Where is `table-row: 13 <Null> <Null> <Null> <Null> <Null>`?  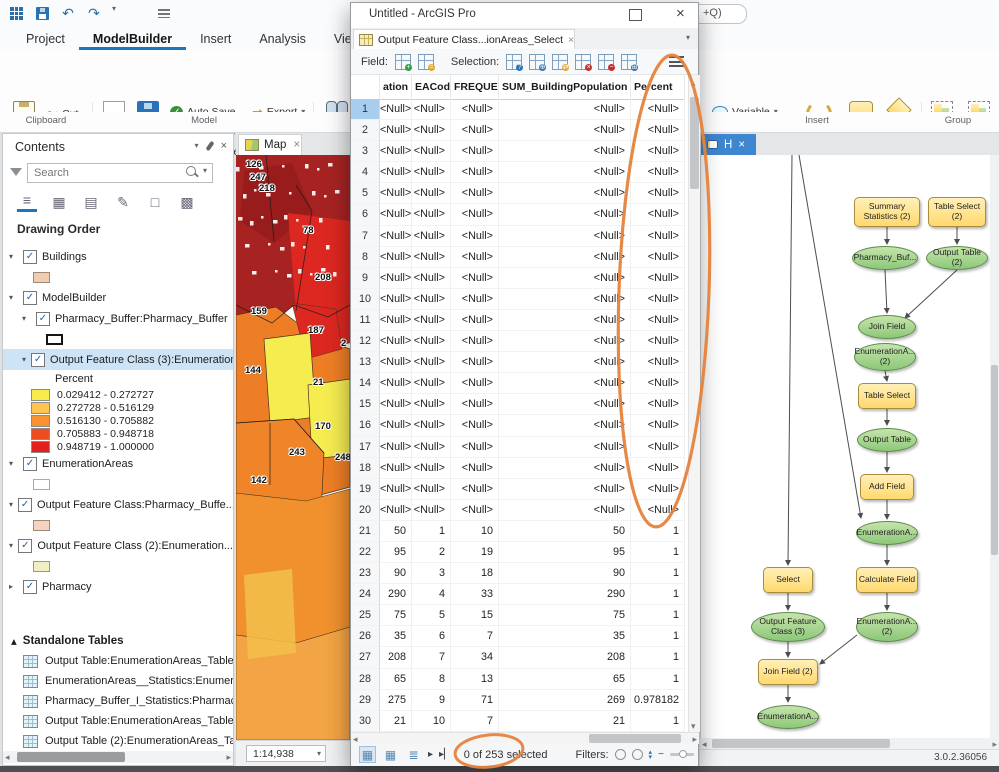 table-row: 13 <Null> <Null> <Null> <Null> <Null> is located at coordinates (519, 363).